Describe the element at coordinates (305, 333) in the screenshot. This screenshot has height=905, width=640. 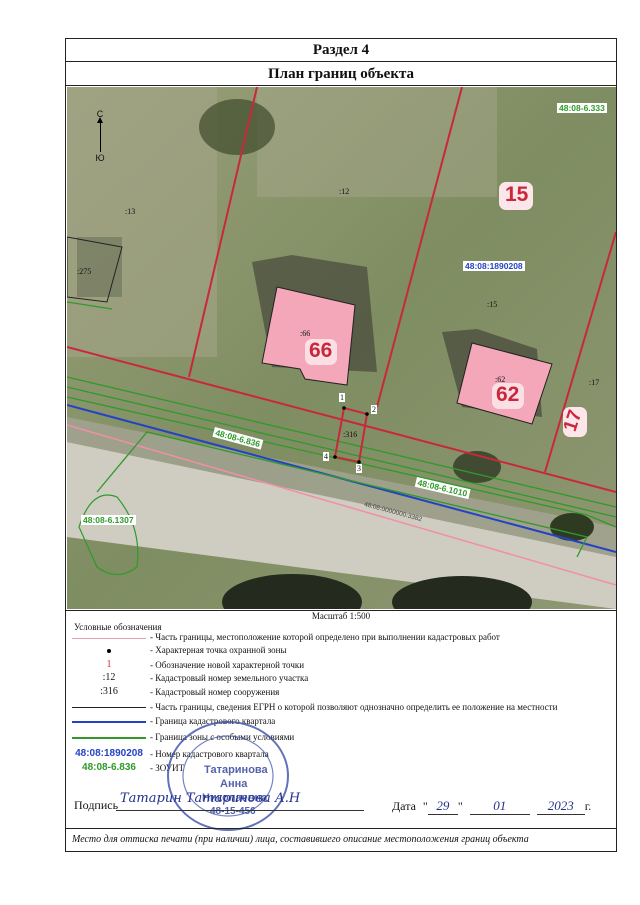
I see `building-label-66: :66` at that location.